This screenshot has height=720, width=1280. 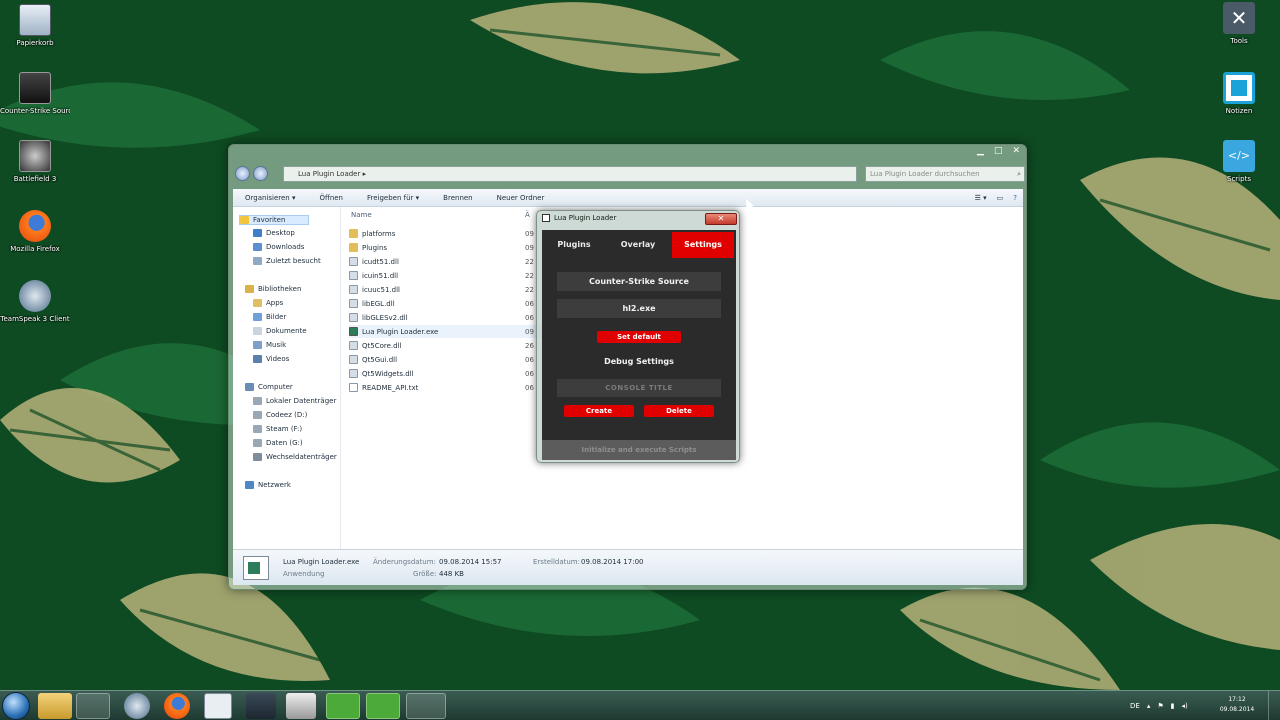 I want to click on forward-button, so click(x=260, y=173).